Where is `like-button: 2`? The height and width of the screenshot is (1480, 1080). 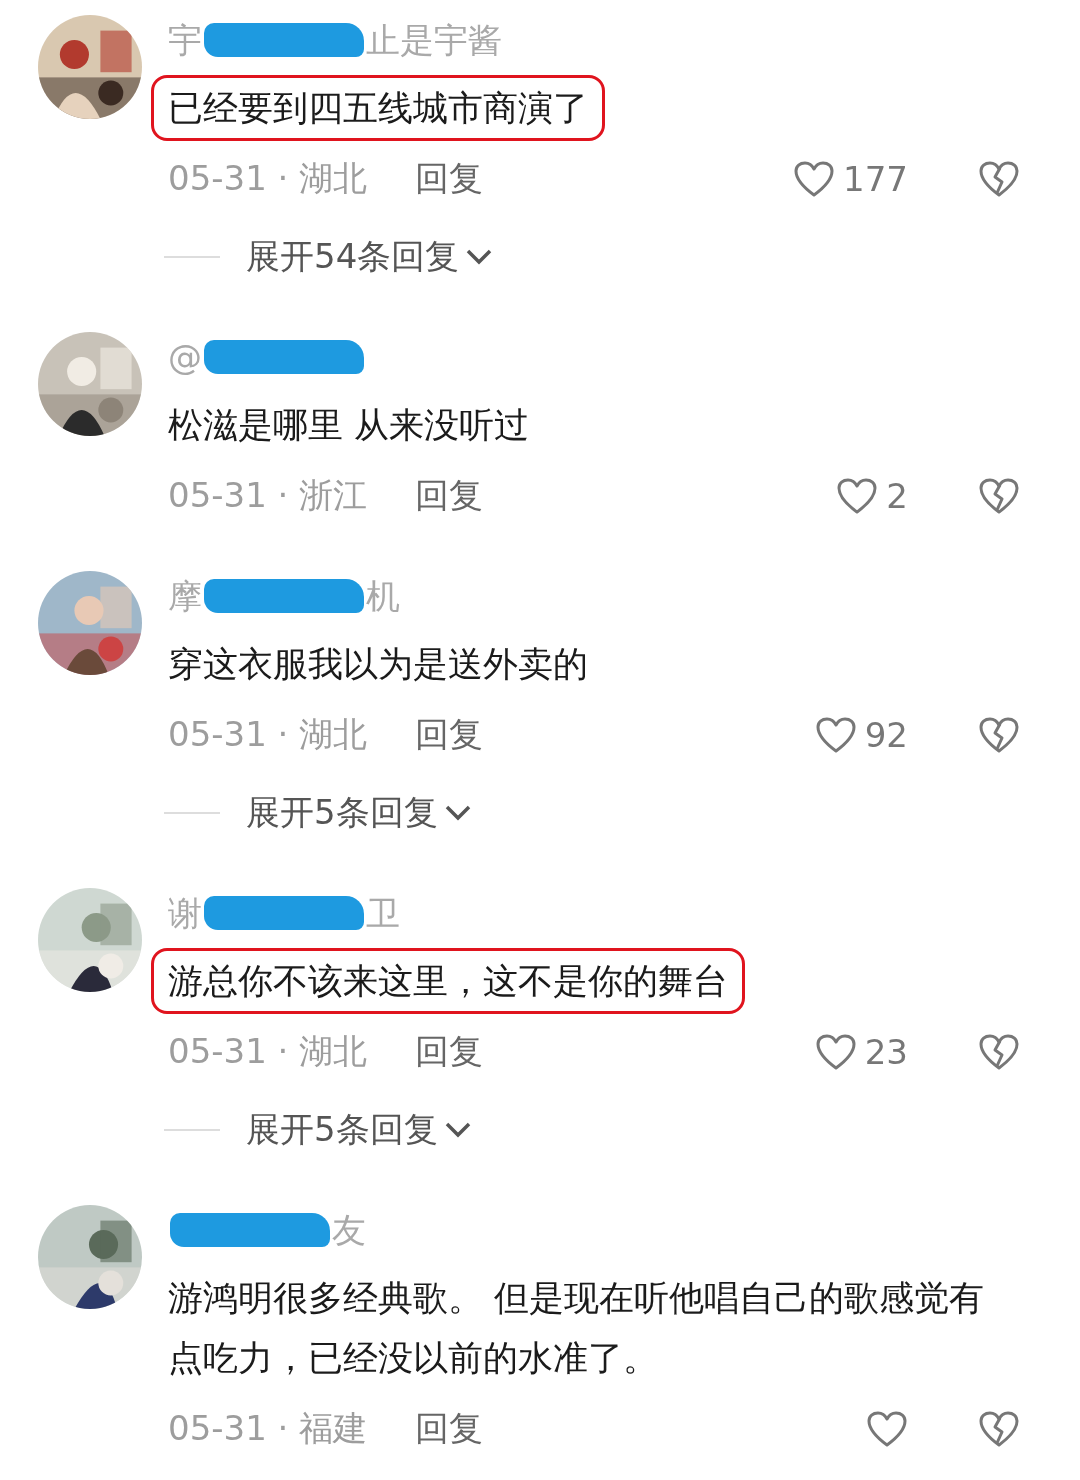
like-button: 2 is located at coordinates (872, 496).